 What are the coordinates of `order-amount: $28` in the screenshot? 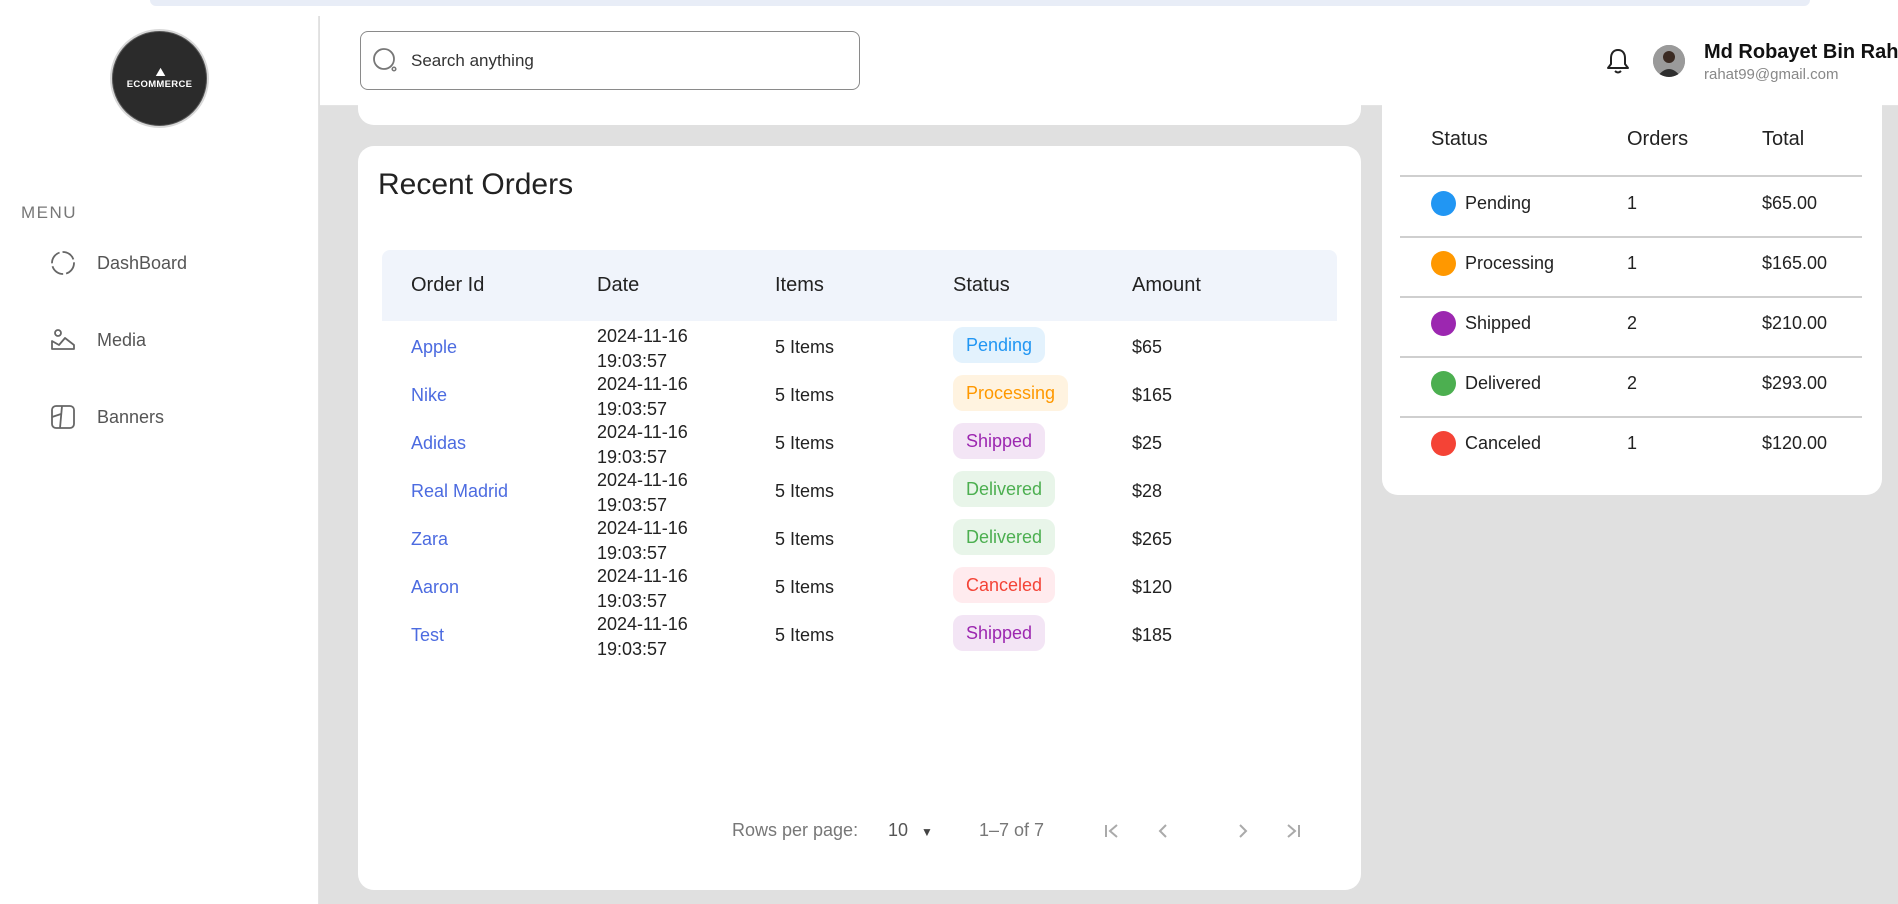 It's located at (1147, 491).